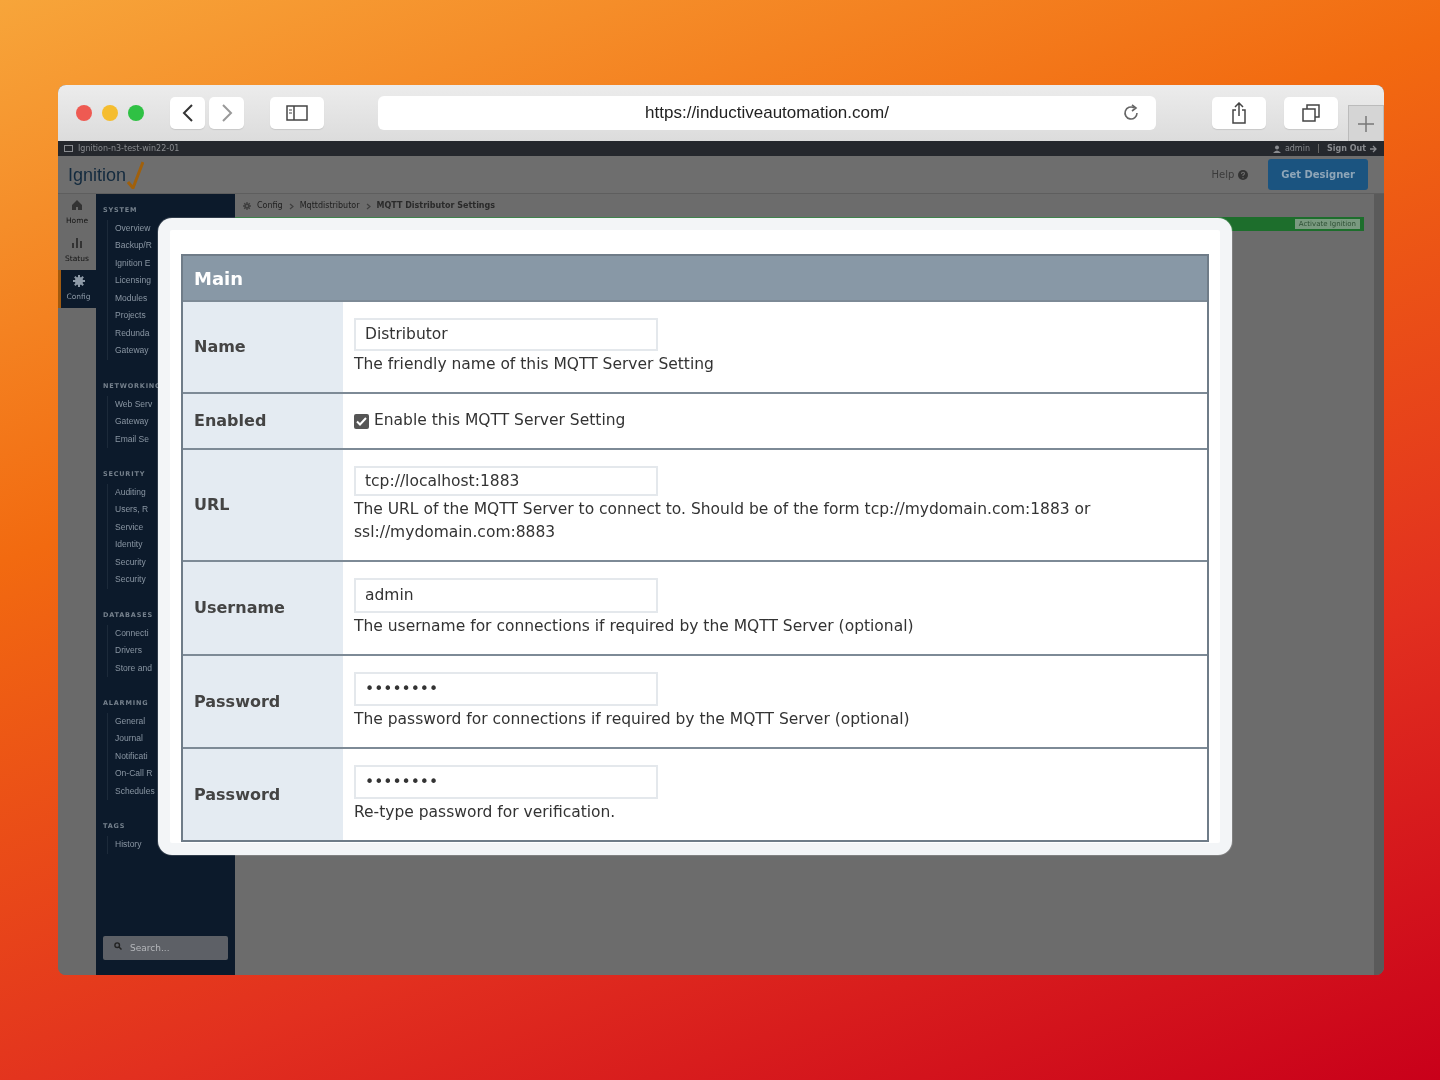 The height and width of the screenshot is (1080, 1440). I want to click on window-icon, so click(69, 148).